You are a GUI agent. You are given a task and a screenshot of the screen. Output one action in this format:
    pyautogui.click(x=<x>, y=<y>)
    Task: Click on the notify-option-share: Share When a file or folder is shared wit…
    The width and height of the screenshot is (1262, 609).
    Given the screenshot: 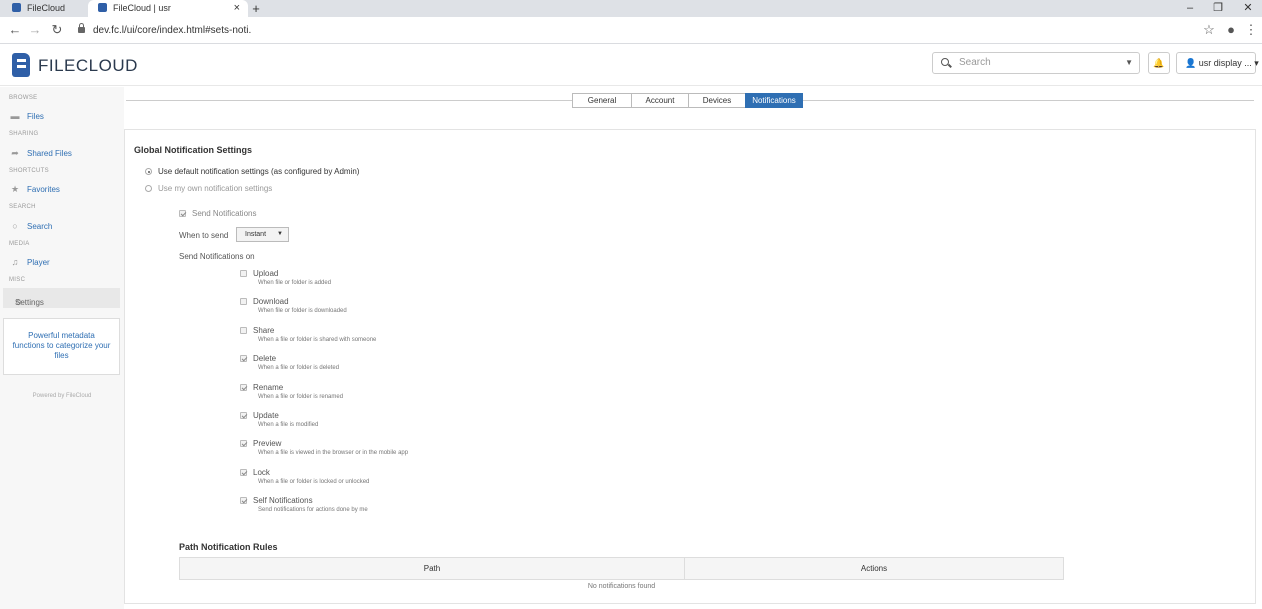 What is the action you would take?
    pyautogui.click(x=308, y=334)
    